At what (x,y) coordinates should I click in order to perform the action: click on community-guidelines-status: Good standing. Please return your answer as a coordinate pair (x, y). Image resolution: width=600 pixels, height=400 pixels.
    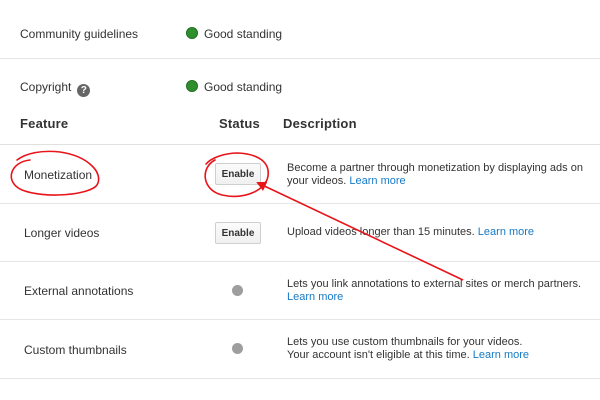
    Looking at the image, I should click on (234, 34).